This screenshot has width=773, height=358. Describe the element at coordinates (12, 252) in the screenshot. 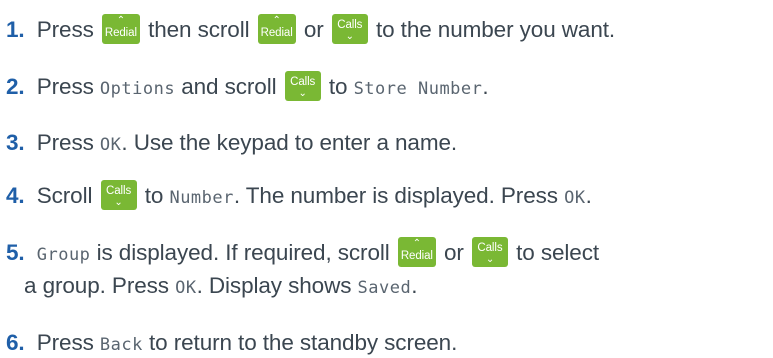

I see `step-number: 5` at that location.